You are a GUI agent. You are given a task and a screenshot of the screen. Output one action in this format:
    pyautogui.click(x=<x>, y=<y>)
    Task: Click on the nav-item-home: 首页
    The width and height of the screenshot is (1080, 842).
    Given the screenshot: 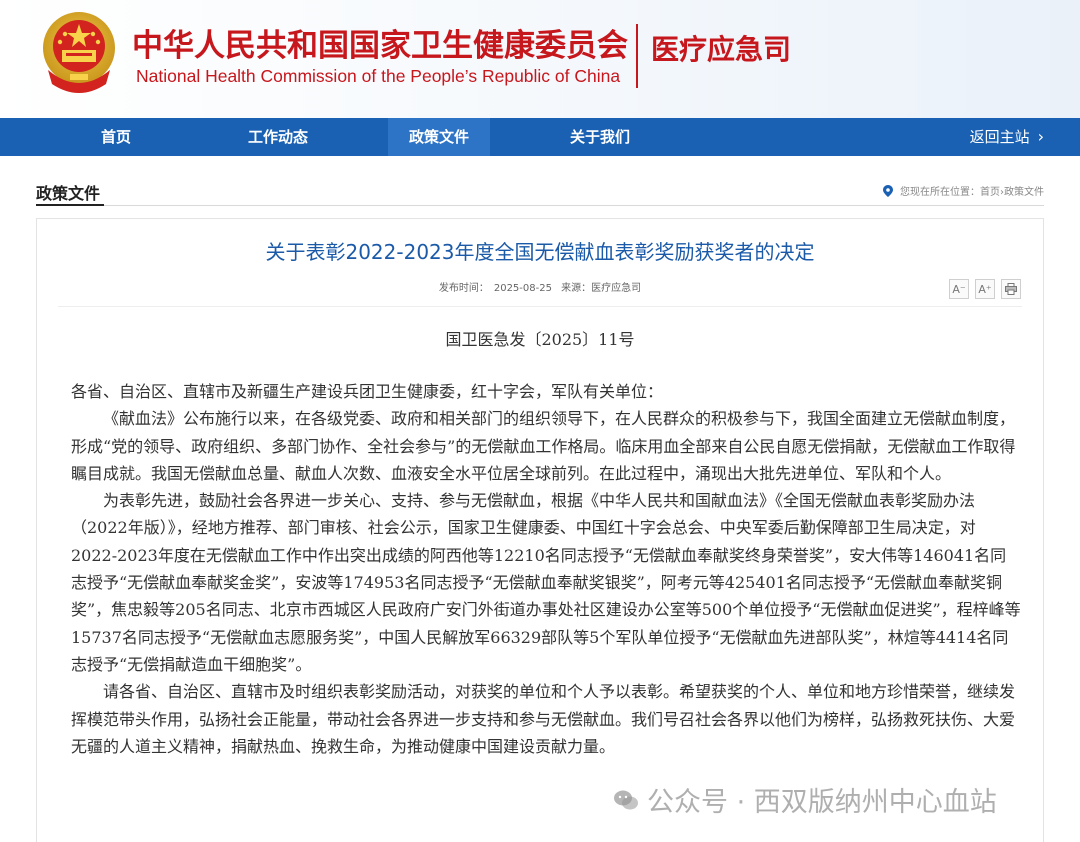 What is the action you would take?
    pyautogui.click(x=116, y=137)
    